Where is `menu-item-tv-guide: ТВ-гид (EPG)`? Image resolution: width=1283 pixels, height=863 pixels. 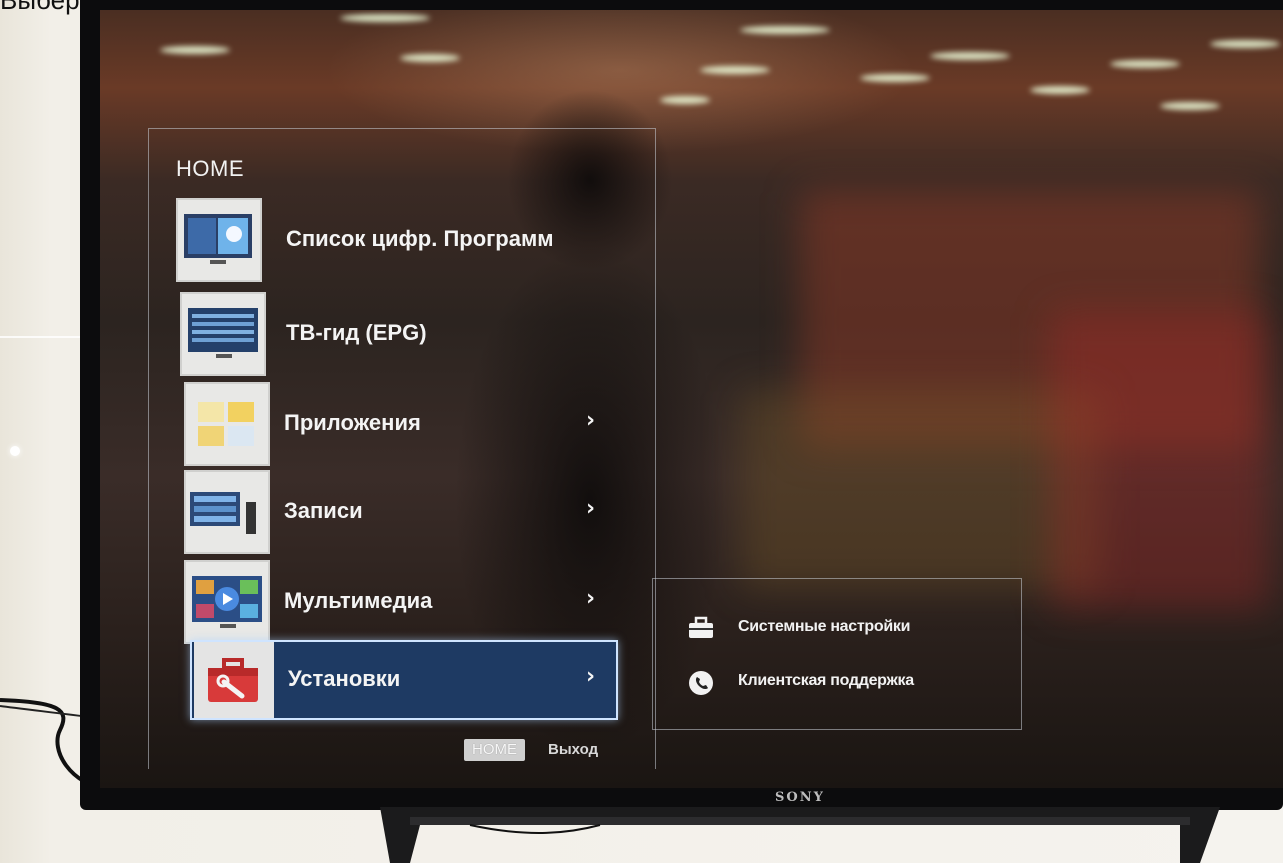 menu-item-tv-guide: ТВ-гид (EPG) is located at coordinates (396, 334).